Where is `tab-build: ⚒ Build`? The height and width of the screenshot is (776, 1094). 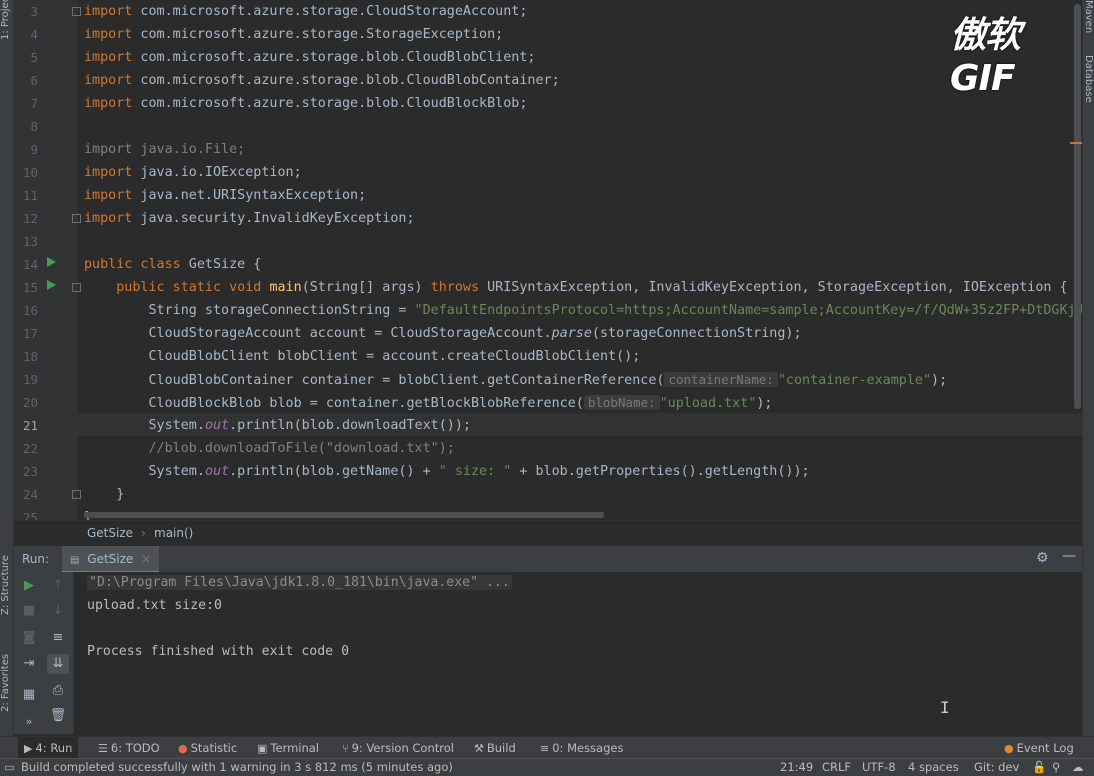
tab-build: ⚒ Build is located at coordinates (495, 748).